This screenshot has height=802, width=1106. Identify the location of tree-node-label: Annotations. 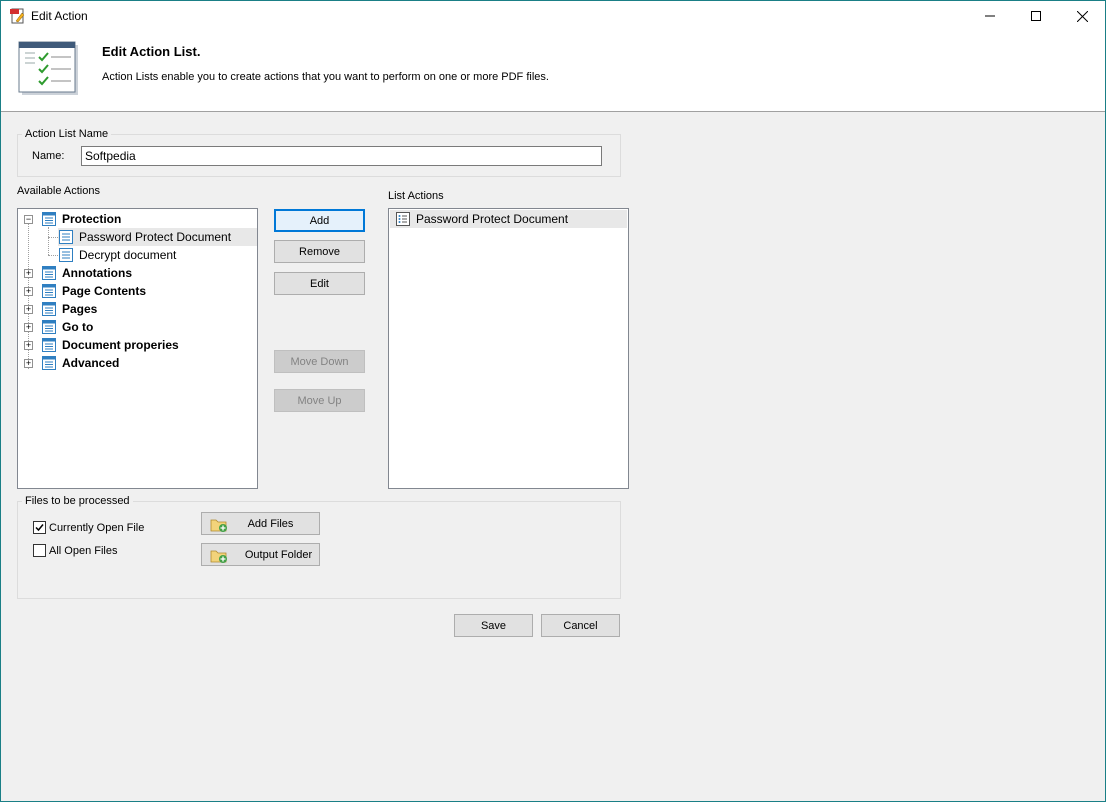
(97, 273).